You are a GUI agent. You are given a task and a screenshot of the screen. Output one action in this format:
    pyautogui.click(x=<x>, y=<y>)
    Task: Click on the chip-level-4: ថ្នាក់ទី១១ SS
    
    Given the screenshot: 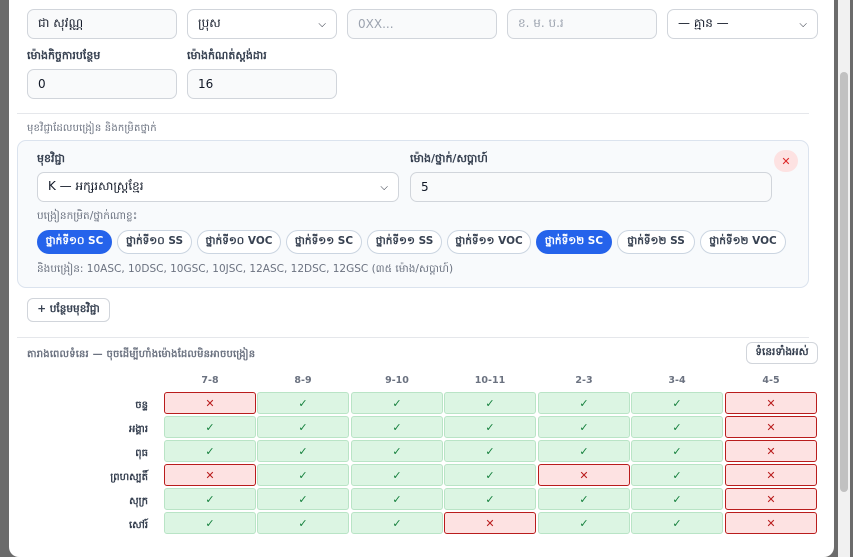 What is the action you would take?
    pyautogui.click(x=404, y=242)
    